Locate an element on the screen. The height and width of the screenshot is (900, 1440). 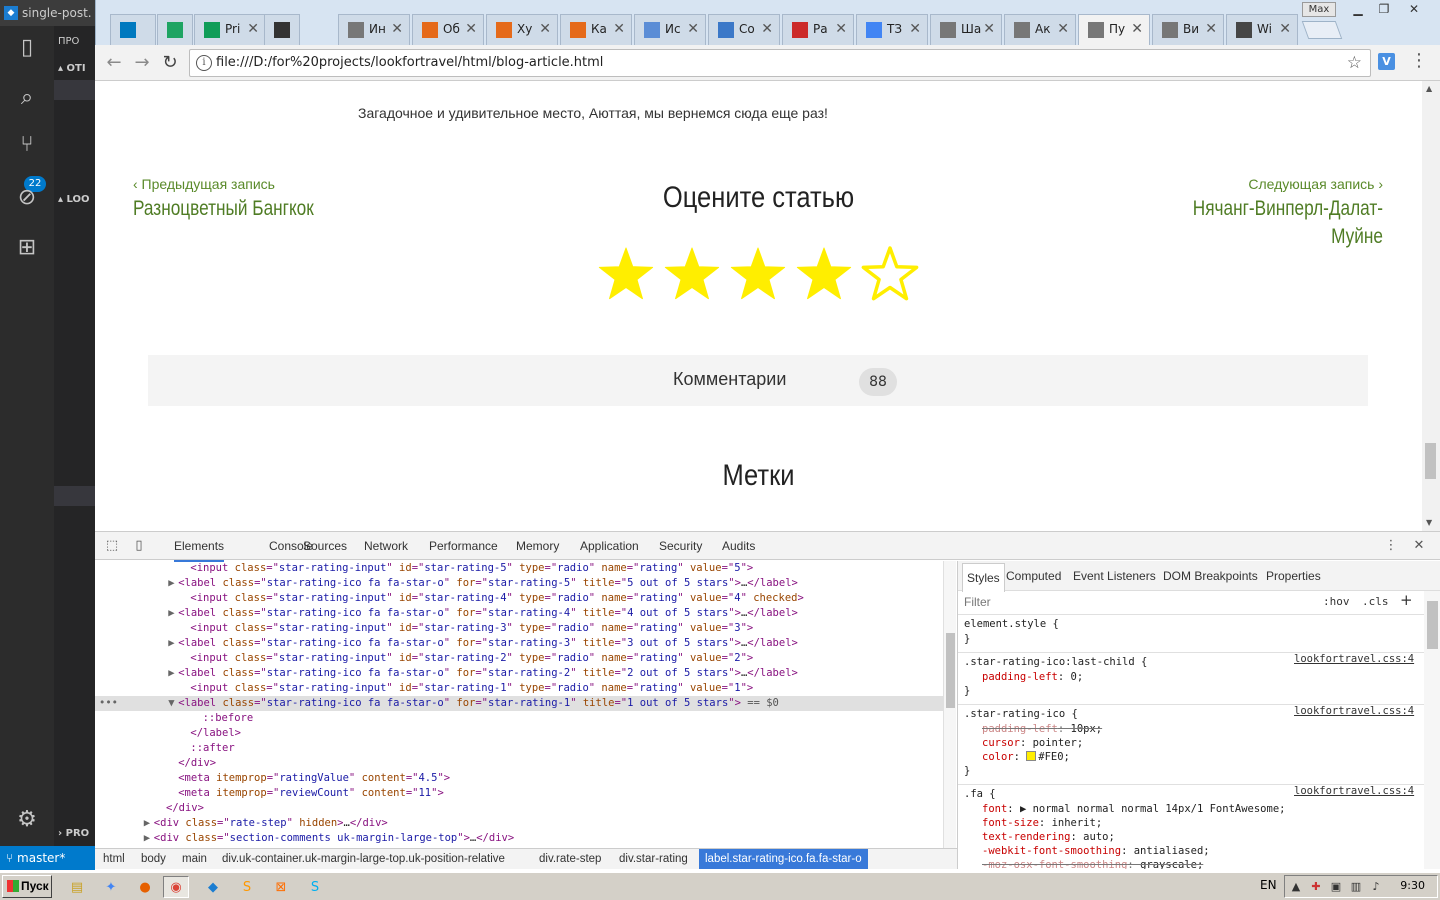
devtools-tab-application: Application is located at coordinates (609, 546).